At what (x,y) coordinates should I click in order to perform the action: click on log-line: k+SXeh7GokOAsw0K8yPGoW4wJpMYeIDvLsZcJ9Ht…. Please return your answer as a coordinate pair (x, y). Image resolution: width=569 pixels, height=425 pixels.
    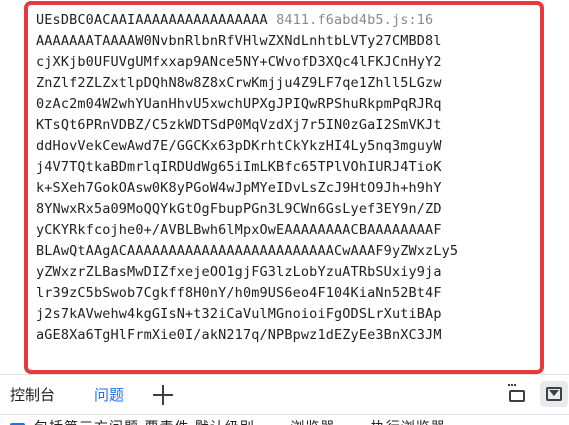
    Looking at the image, I should click on (239, 188).